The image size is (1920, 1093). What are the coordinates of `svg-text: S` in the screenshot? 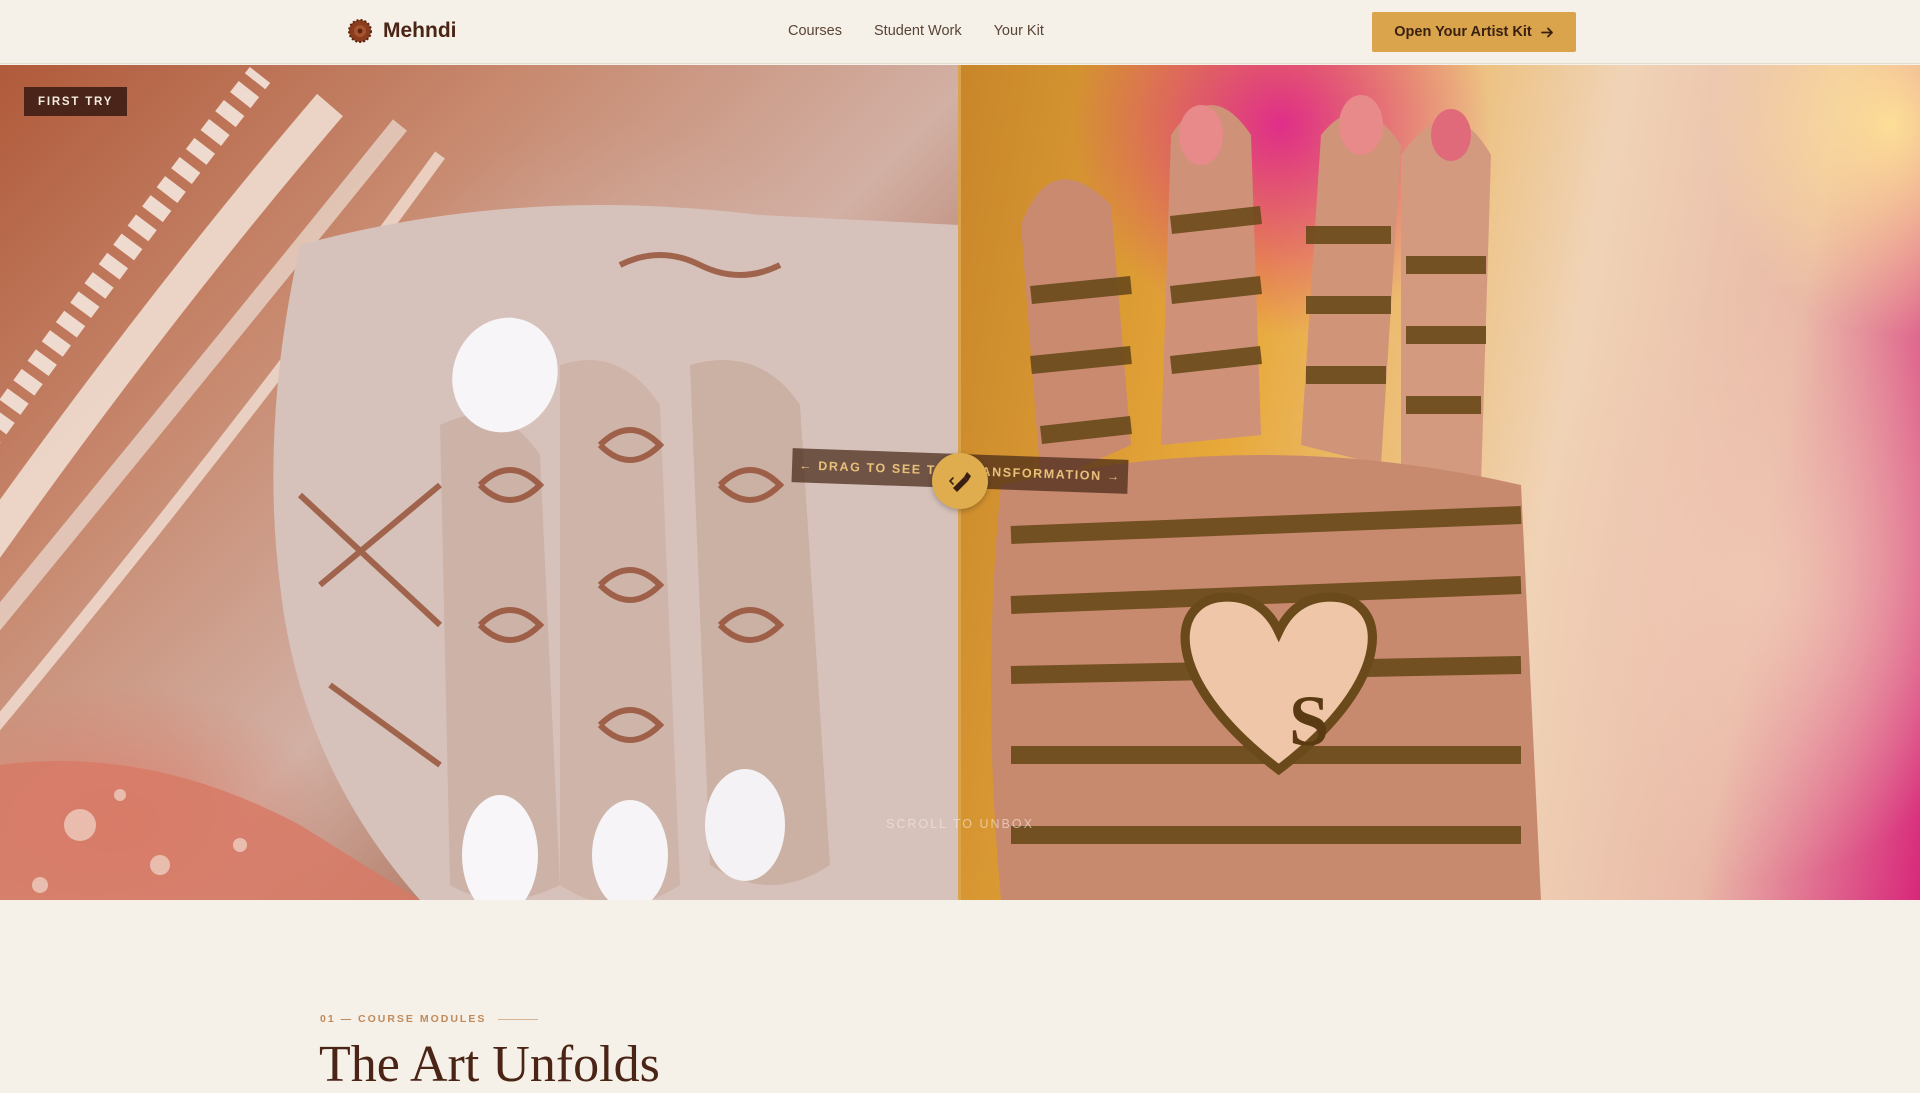 It's located at (1309, 721).